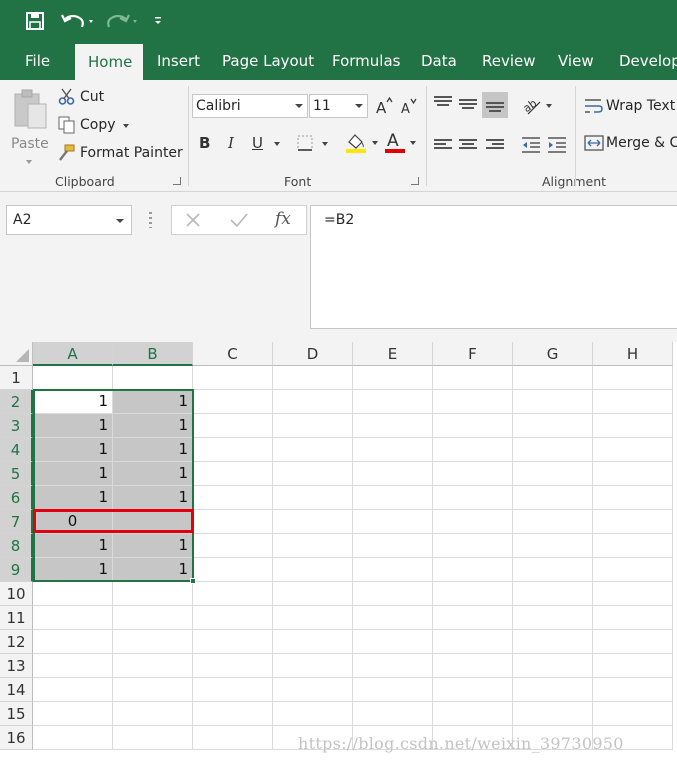 This screenshot has height=765, width=677. What do you see at coordinates (16, 378) in the screenshot?
I see `row-header-1: 1` at bounding box center [16, 378].